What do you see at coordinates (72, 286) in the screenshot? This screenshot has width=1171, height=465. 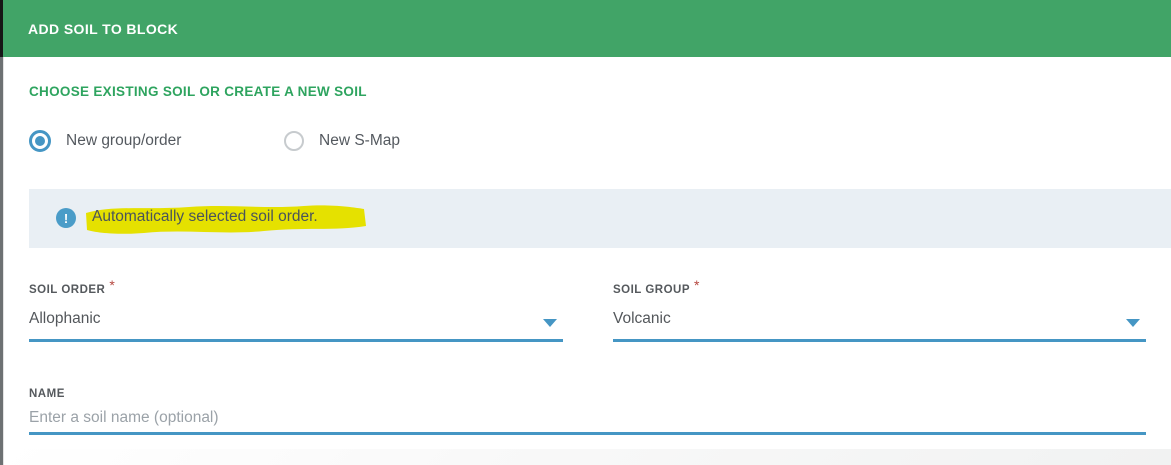 I see `soil-order-label: SOIL ORDER *` at bounding box center [72, 286].